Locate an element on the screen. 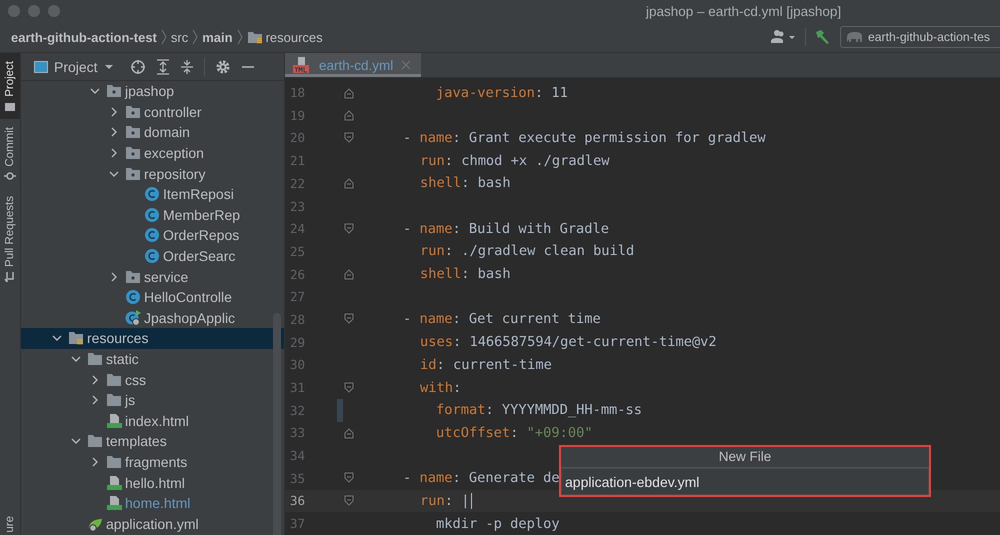 The width and height of the screenshot is (1000, 535). tree-item: css is located at coordinates (152, 379).